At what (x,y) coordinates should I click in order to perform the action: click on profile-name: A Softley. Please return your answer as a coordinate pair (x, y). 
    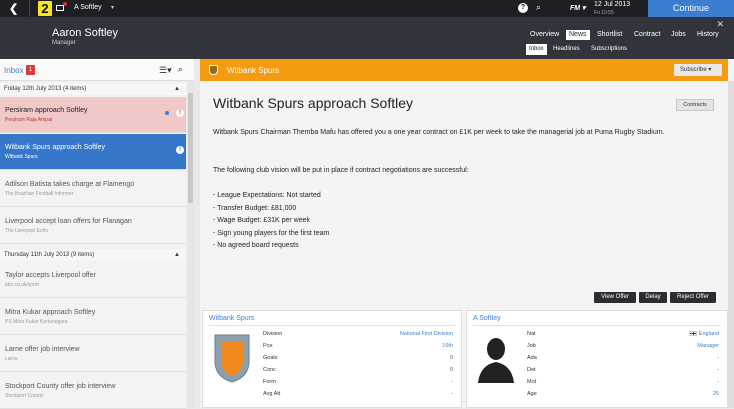
    Looking at the image, I should click on (88, 7).